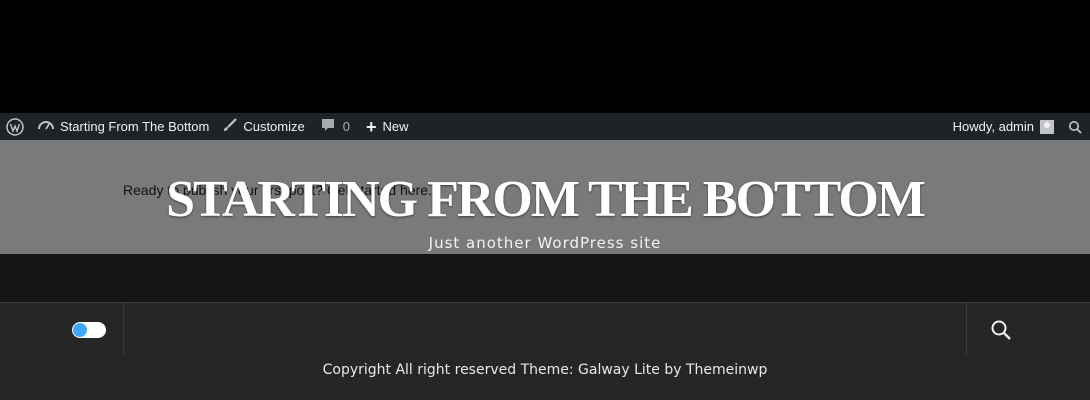  I want to click on admin-bar-right: Howdy, admin, so click(1021, 126).